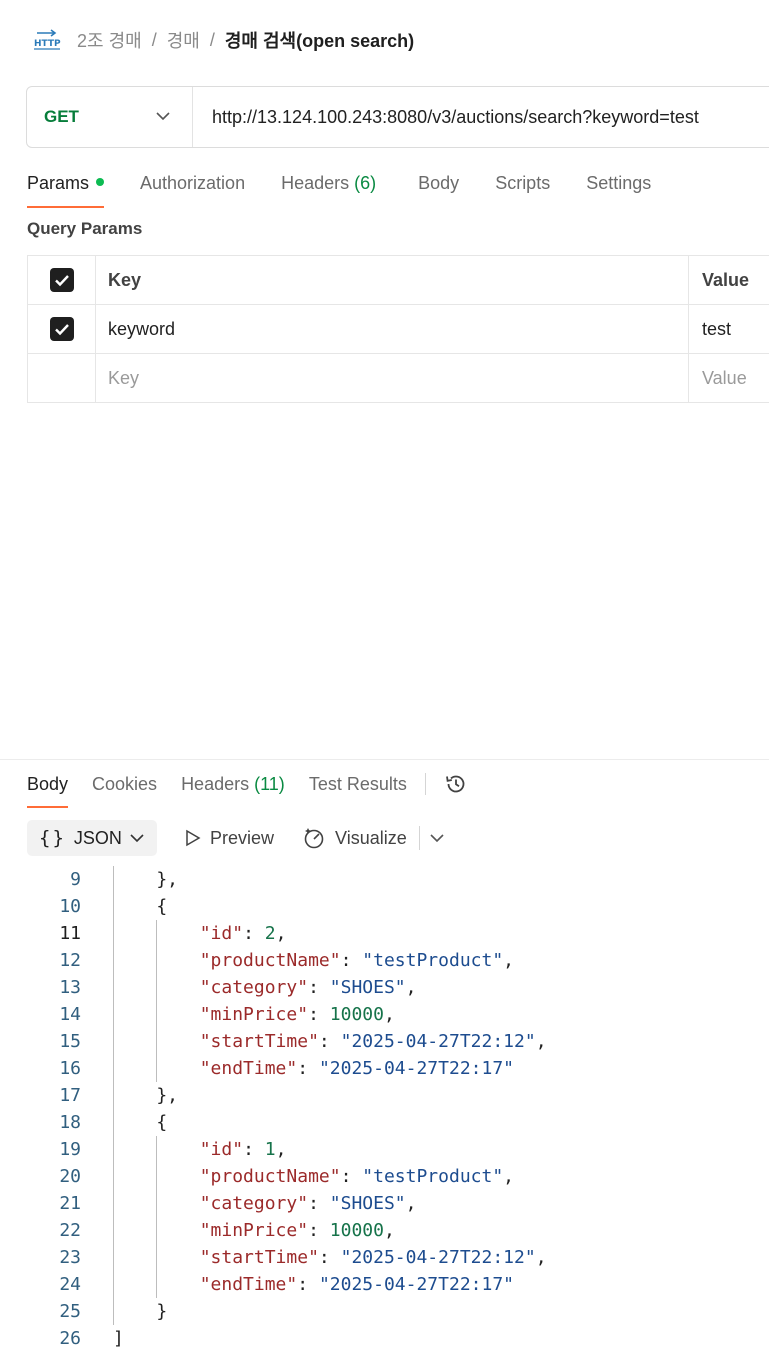 The image size is (769, 1357). I want to click on key-column-header: Key, so click(392, 280).